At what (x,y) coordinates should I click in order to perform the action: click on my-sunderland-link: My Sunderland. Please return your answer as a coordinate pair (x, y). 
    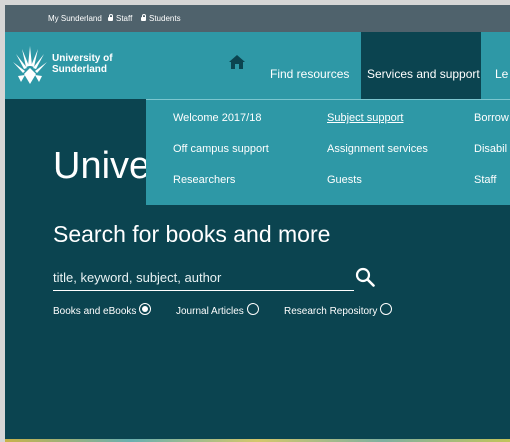
    Looking at the image, I should click on (75, 18).